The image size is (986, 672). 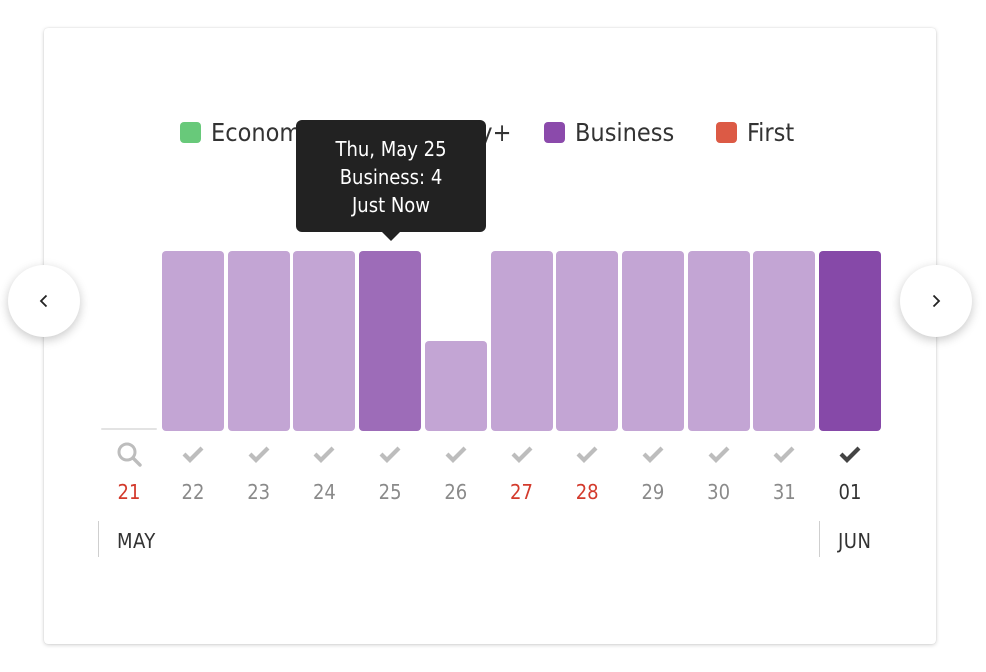 What do you see at coordinates (259, 492) in the screenshot?
I see `day-label: 23` at bounding box center [259, 492].